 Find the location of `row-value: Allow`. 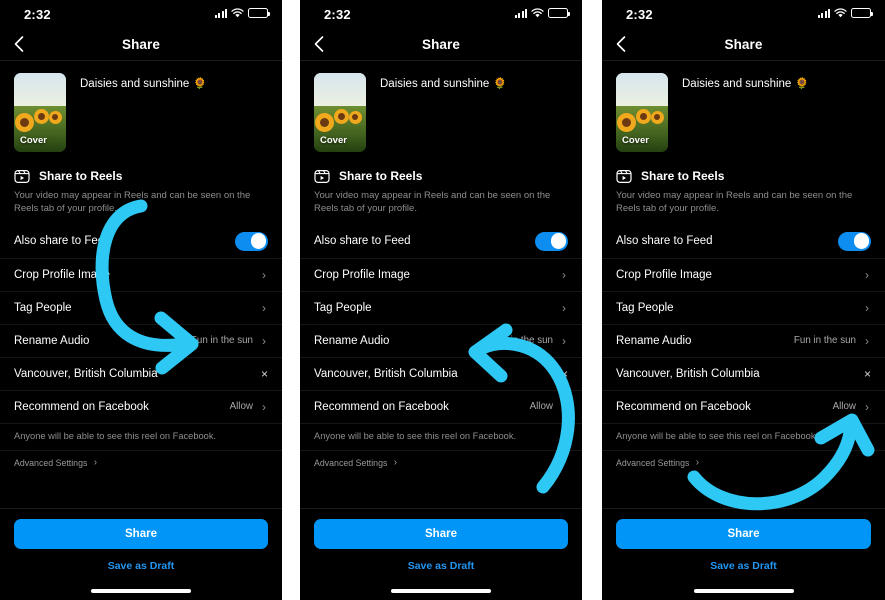

row-value: Allow is located at coordinates (241, 407).